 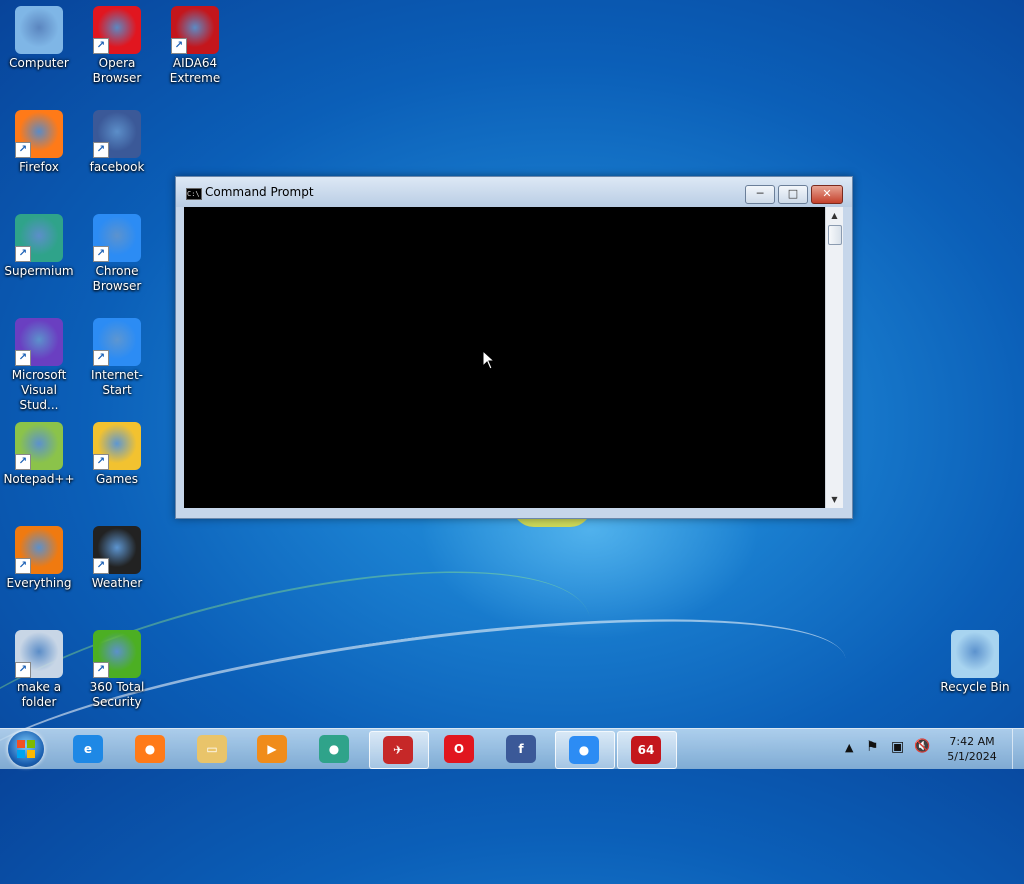 What do you see at coordinates (975, 687) in the screenshot?
I see `desktop-icon-label: Recycle Bin` at bounding box center [975, 687].